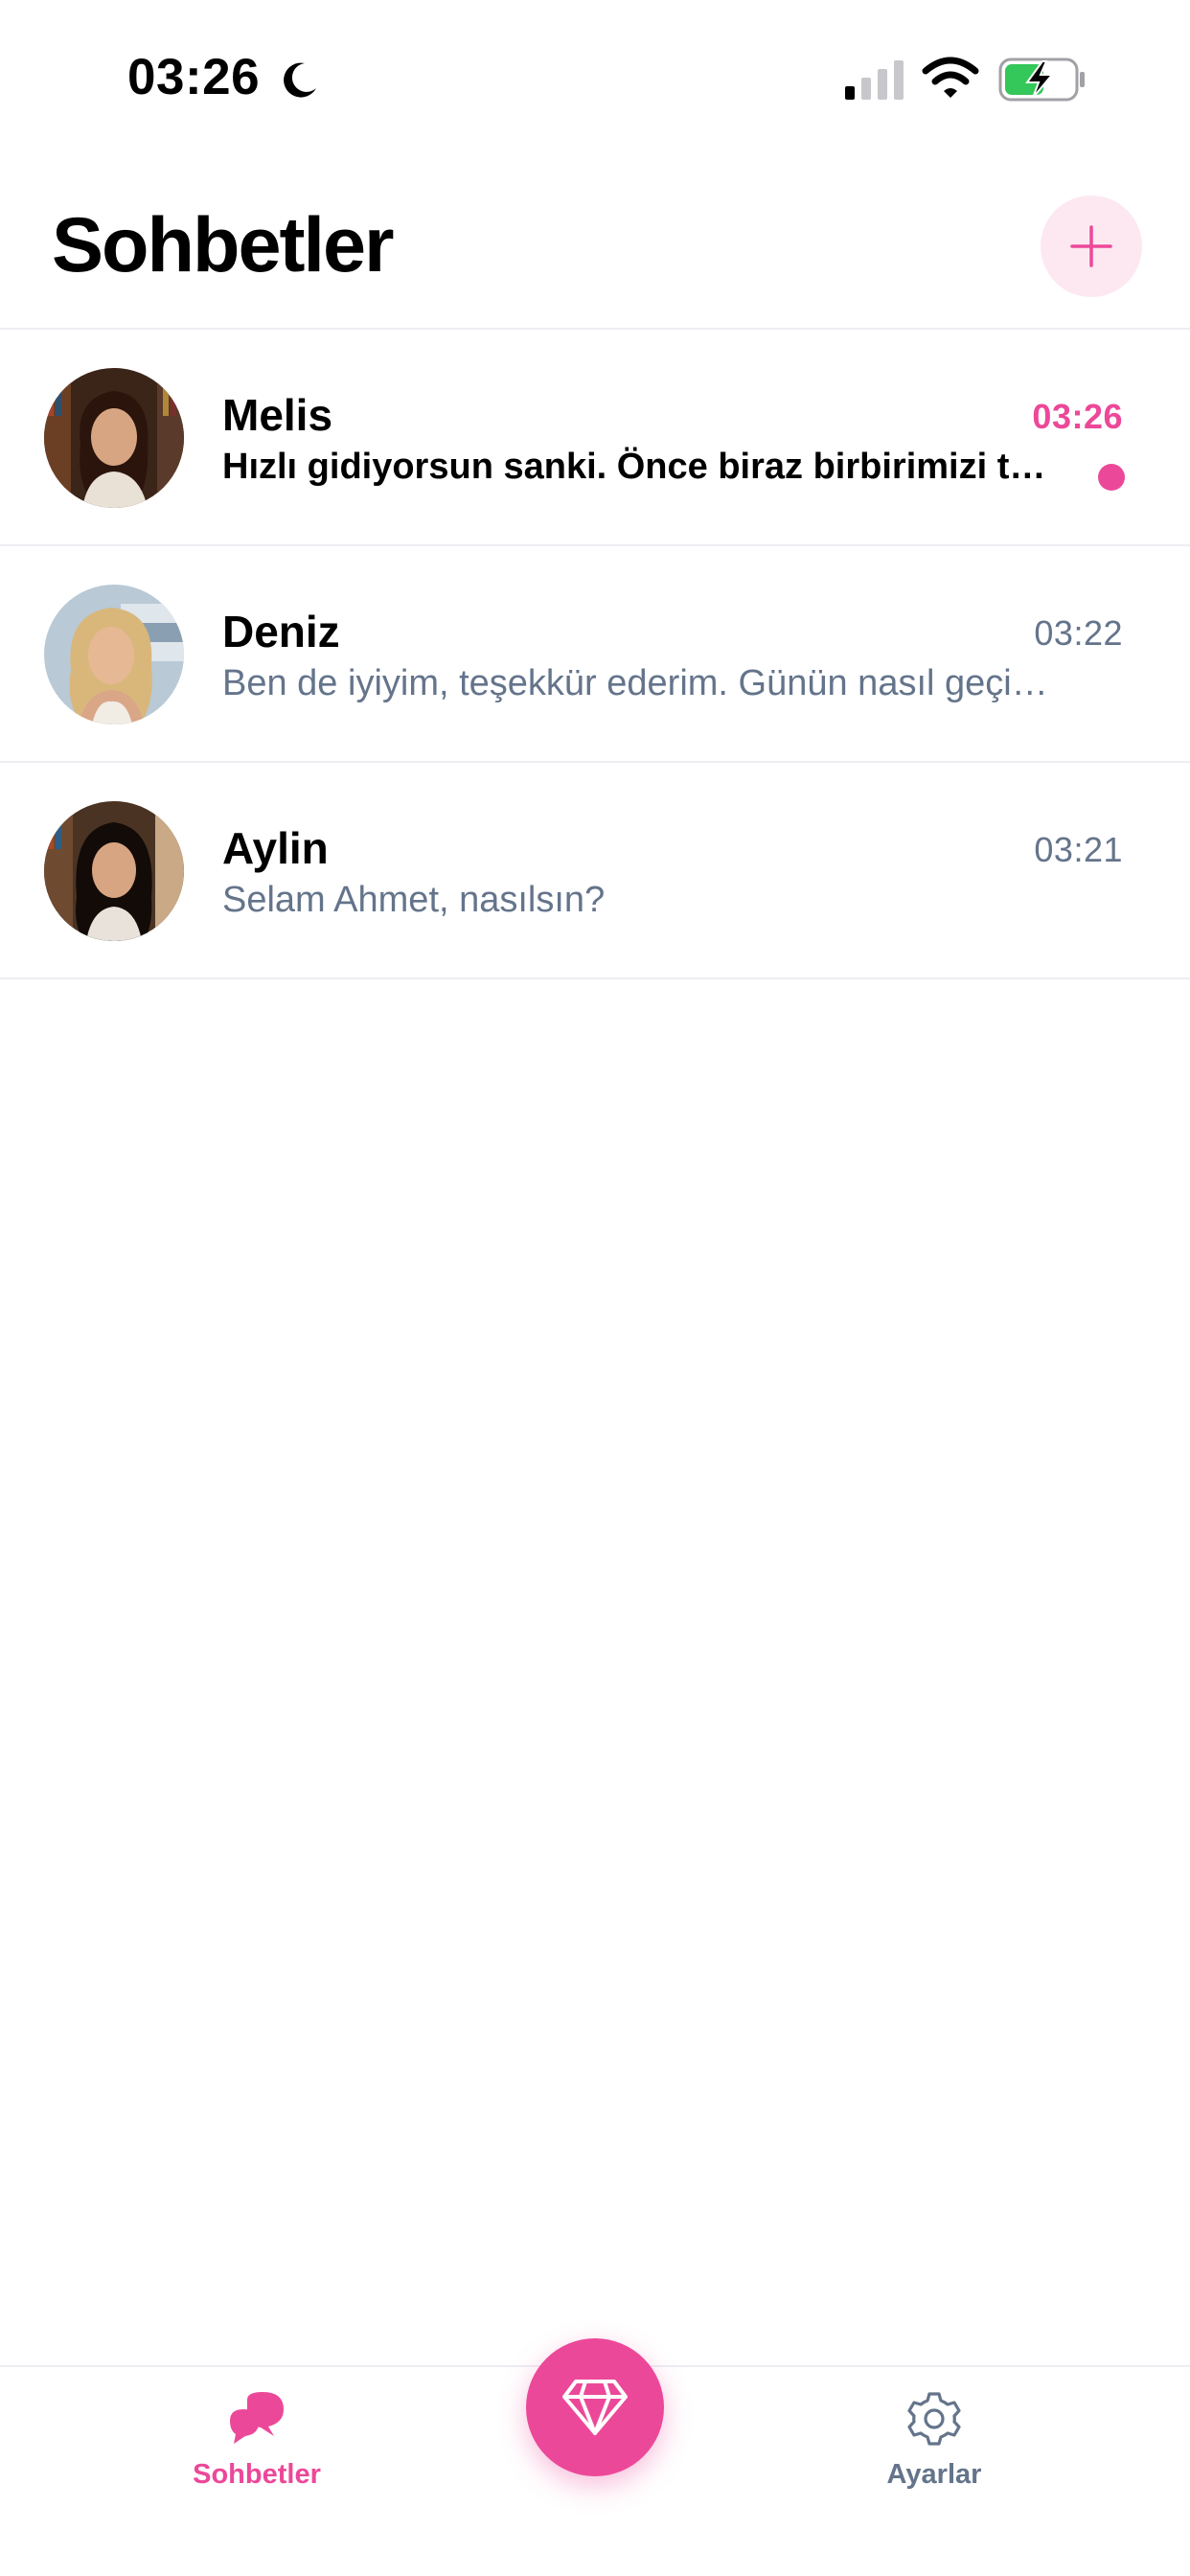  I want to click on chat-bubbles-icon, so click(257, 2418).